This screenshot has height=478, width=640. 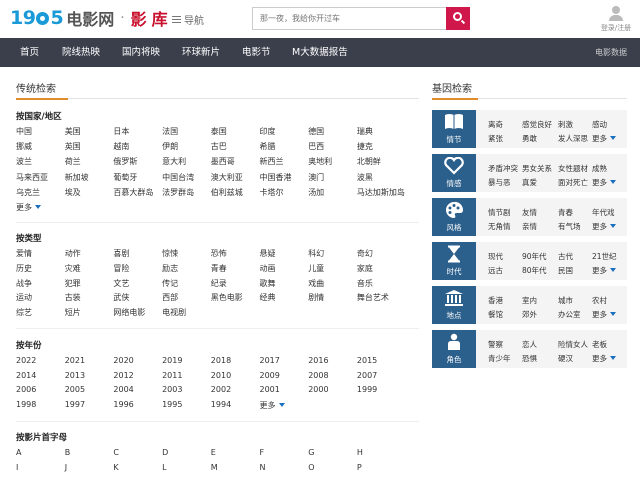 I want to click on region-option: 新西兰, so click(x=272, y=161).